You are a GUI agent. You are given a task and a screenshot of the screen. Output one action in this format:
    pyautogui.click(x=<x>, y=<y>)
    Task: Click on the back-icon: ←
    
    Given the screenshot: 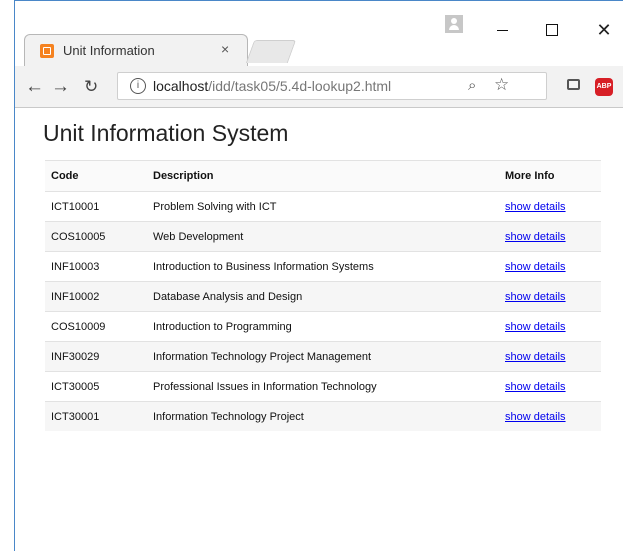 What is the action you would take?
    pyautogui.click(x=34, y=87)
    